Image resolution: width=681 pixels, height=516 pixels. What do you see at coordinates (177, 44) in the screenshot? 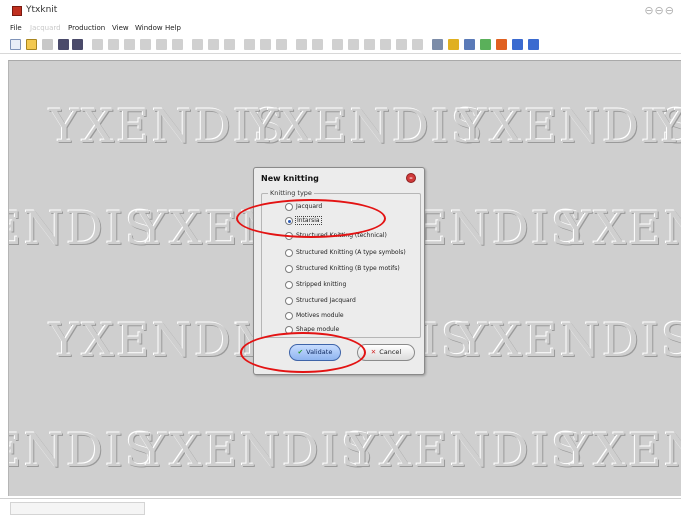
I see `arrow-down-icon` at bounding box center [177, 44].